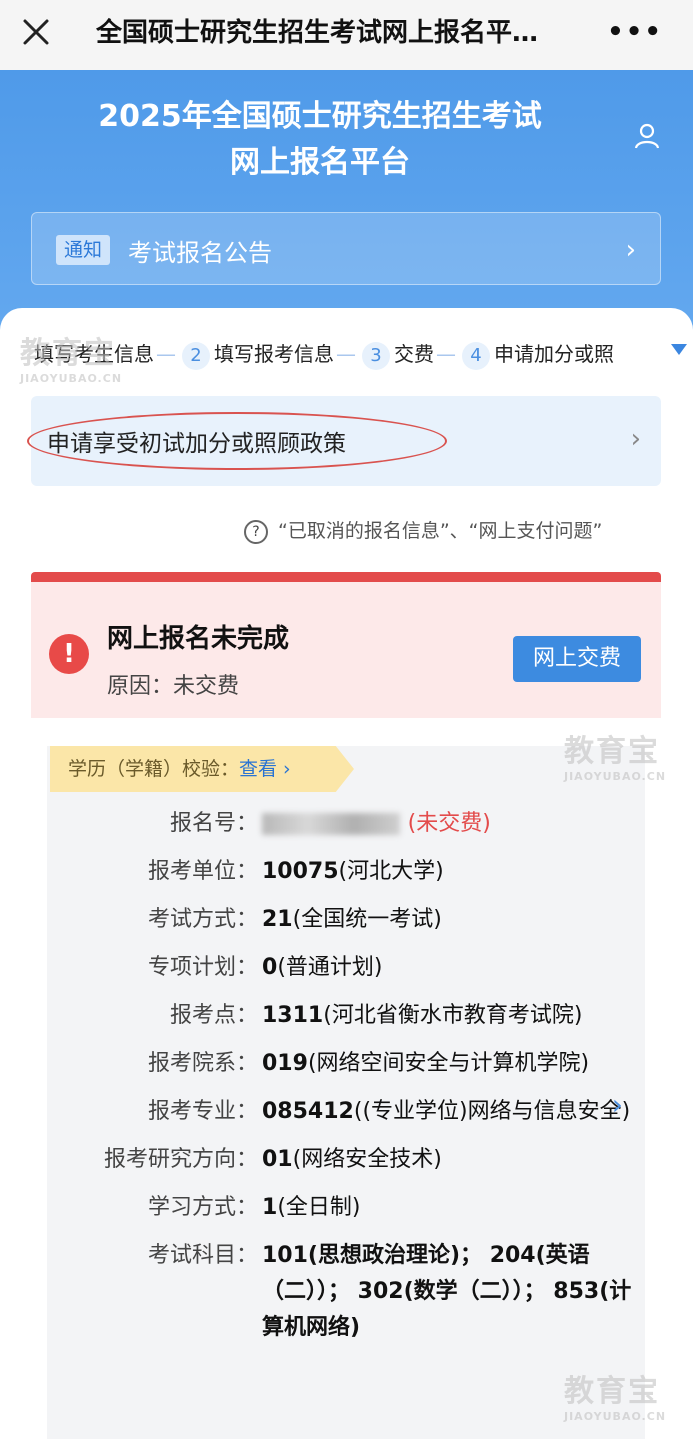 Image resolution: width=693 pixels, height=1439 pixels. Describe the element at coordinates (554, 354) in the screenshot. I see `step-4-label: 申请加分或照` at that location.